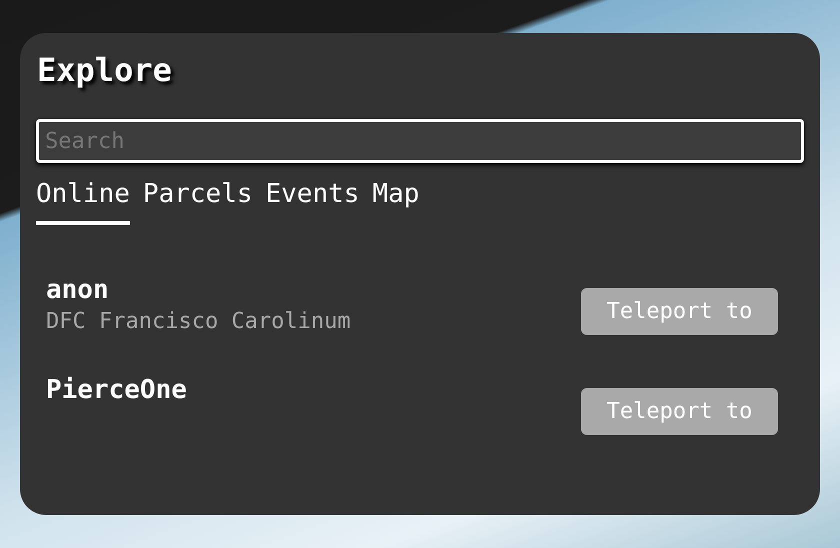  Describe the element at coordinates (197, 202) in the screenshot. I see `tab: Parcels` at that location.